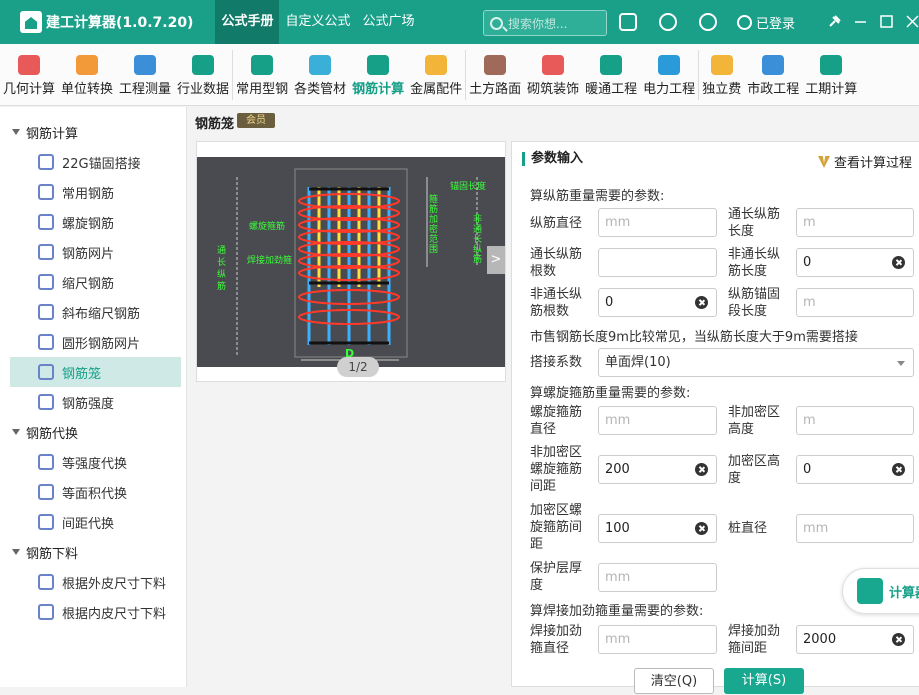 The width and height of the screenshot is (919, 695). What do you see at coordinates (886, 21) in the screenshot?
I see `maximize-icon` at bounding box center [886, 21].